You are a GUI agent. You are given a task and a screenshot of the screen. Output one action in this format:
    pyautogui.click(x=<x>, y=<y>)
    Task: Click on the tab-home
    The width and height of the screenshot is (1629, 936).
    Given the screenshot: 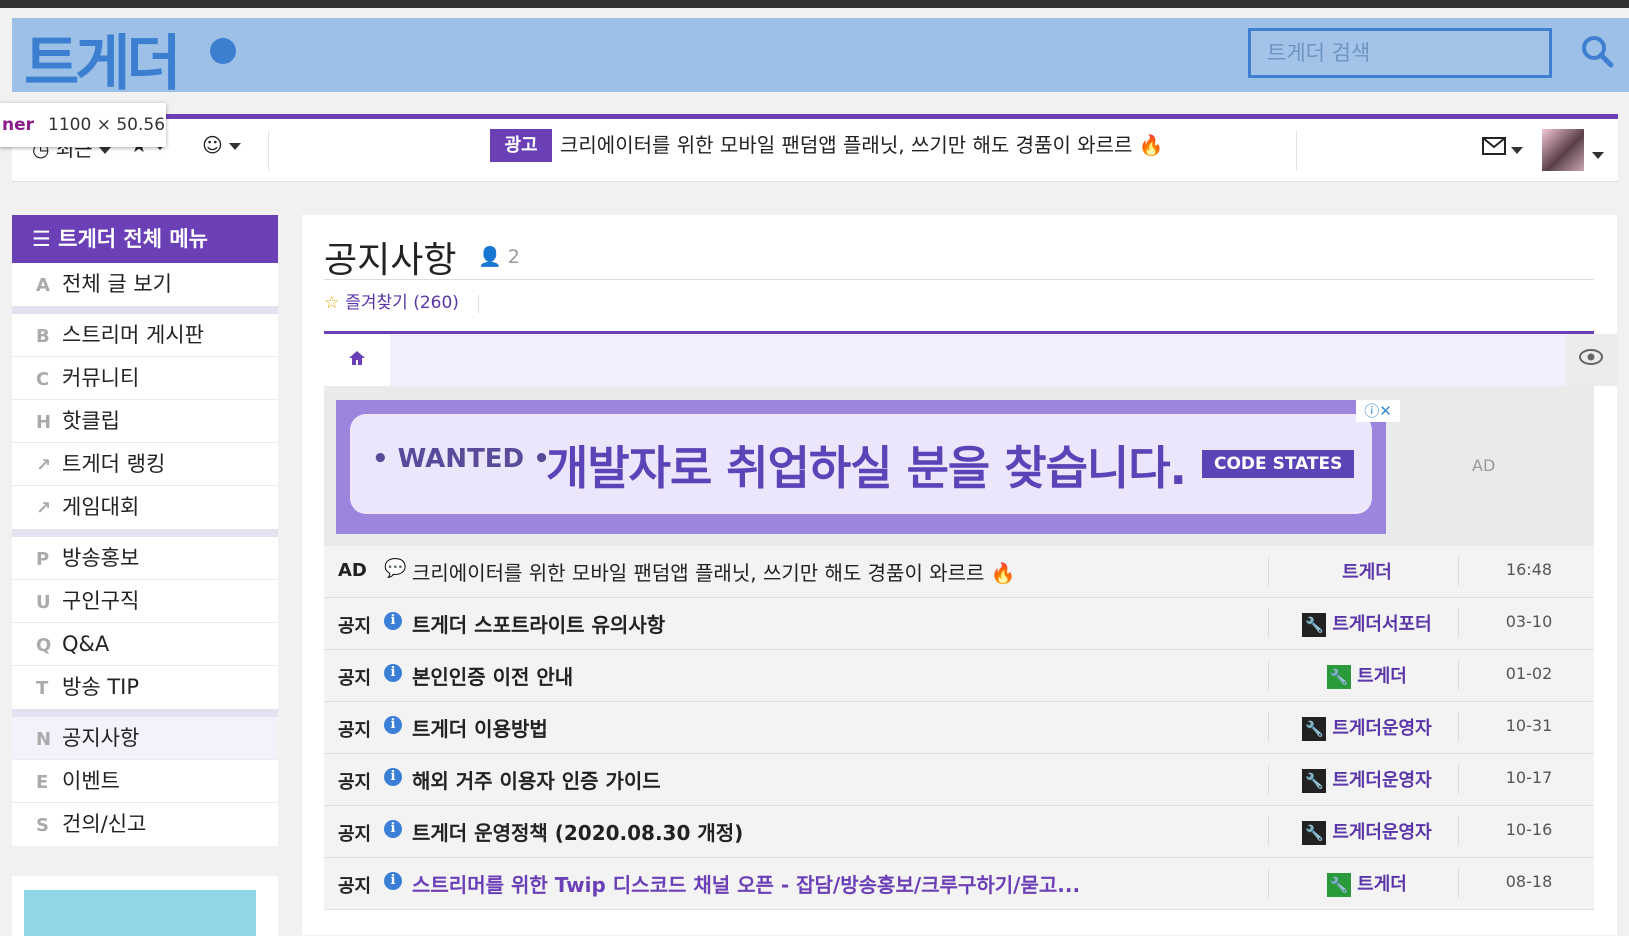 What is the action you would take?
    pyautogui.click(x=357, y=360)
    